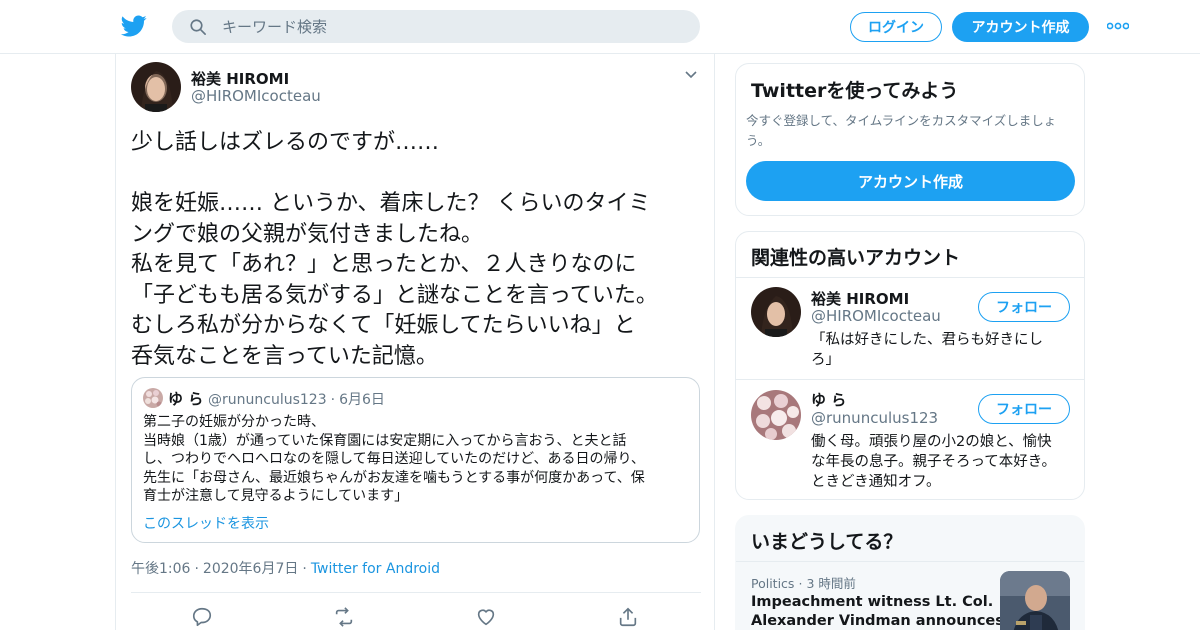 The height and width of the screenshot is (630, 1200). What do you see at coordinates (1118, 26) in the screenshot?
I see `more-options-icon` at bounding box center [1118, 26].